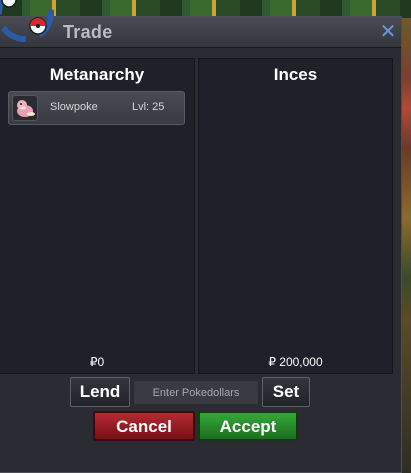  What do you see at coordinates (25, 108) in the screenshot?
I see `slowpoke-icon` at bounding box center [25, 108].